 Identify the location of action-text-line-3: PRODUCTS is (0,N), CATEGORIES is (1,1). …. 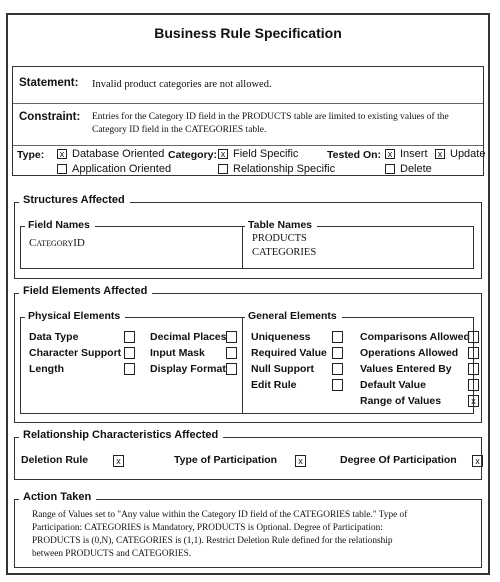
(212, 541).